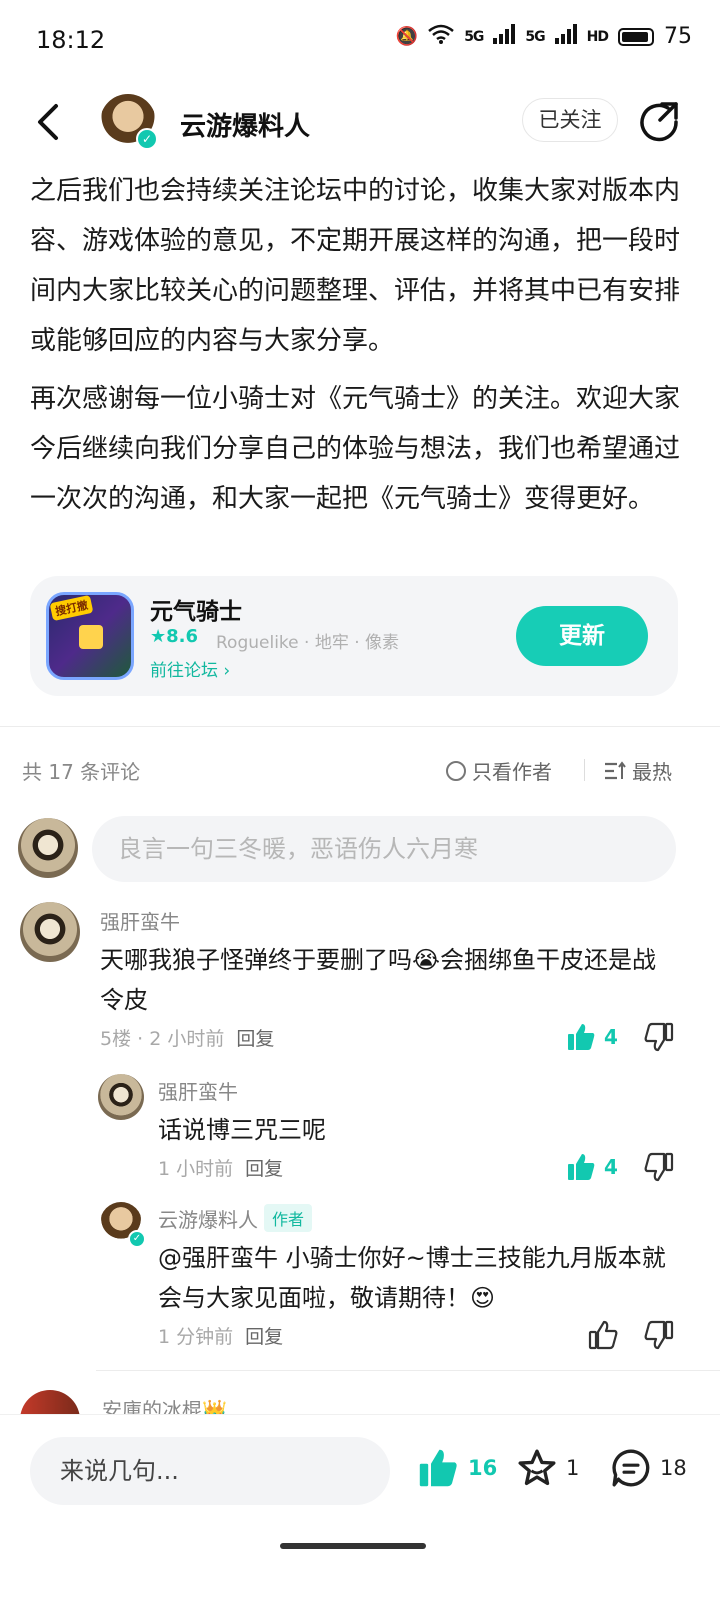 Image resolution: width=720 pixels, height=1600 pixels. Describe the element at coordinates (208, 1220) in the screenshot. I see `author-reply-name: 云游爆料人` at that location.